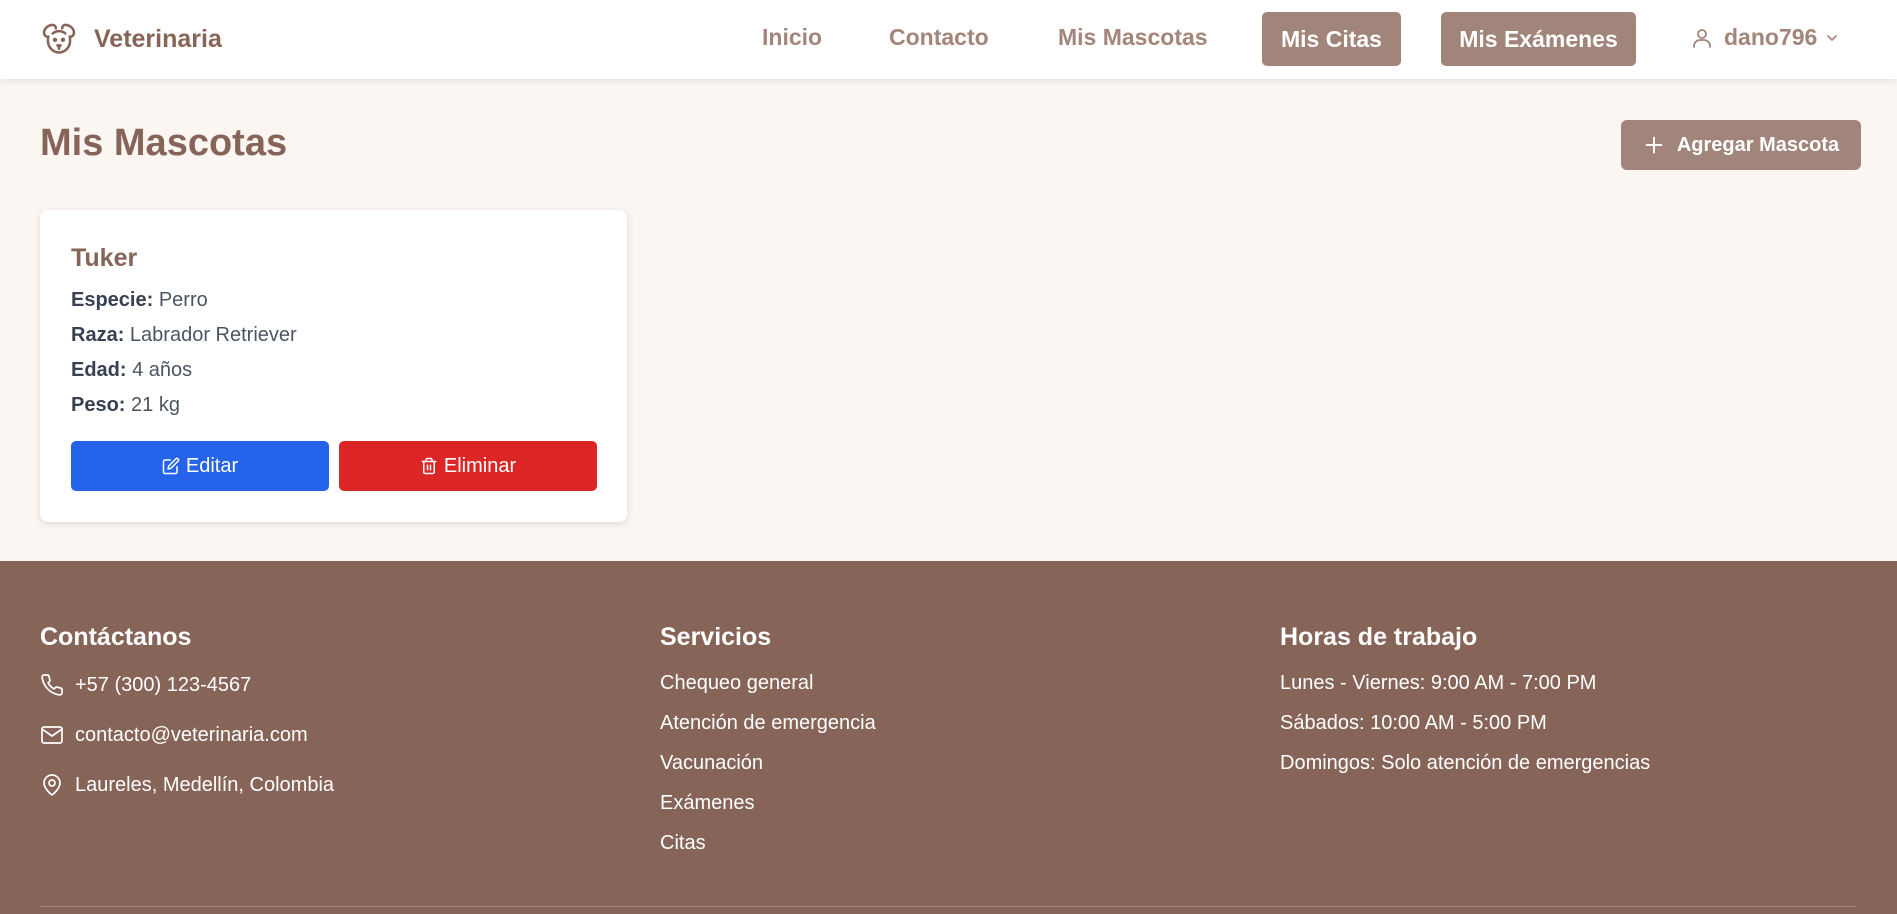 This screenshot has width=1897, height=914. Describe the element at coordinates (768, 725) in the screenshot. I see `footer-service-item: Atención de emergencia` at that location.